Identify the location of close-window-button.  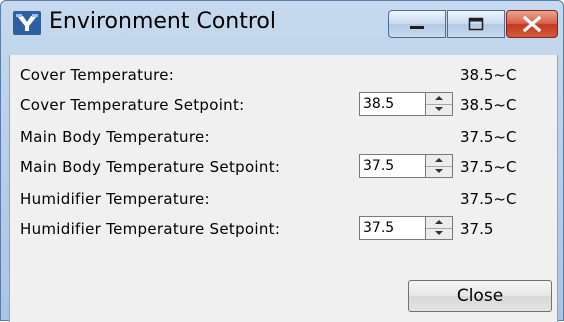
(532, 24).